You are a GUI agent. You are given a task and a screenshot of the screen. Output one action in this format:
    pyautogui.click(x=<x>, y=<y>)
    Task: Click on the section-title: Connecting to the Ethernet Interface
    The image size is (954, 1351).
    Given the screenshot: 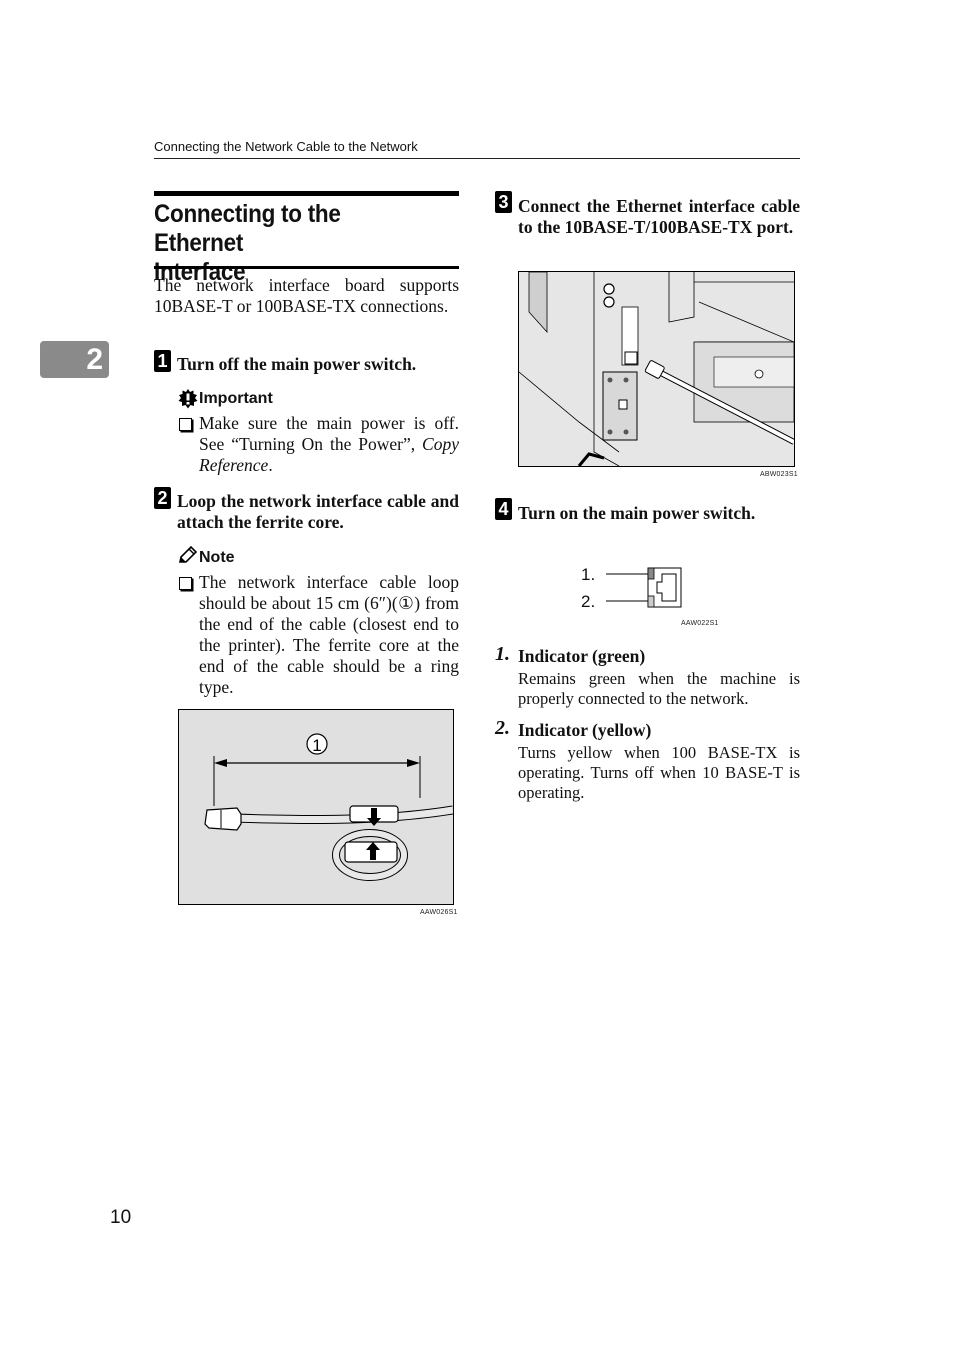 What is the action you would take?
    pyautogui.click(x=291, y=243)
    